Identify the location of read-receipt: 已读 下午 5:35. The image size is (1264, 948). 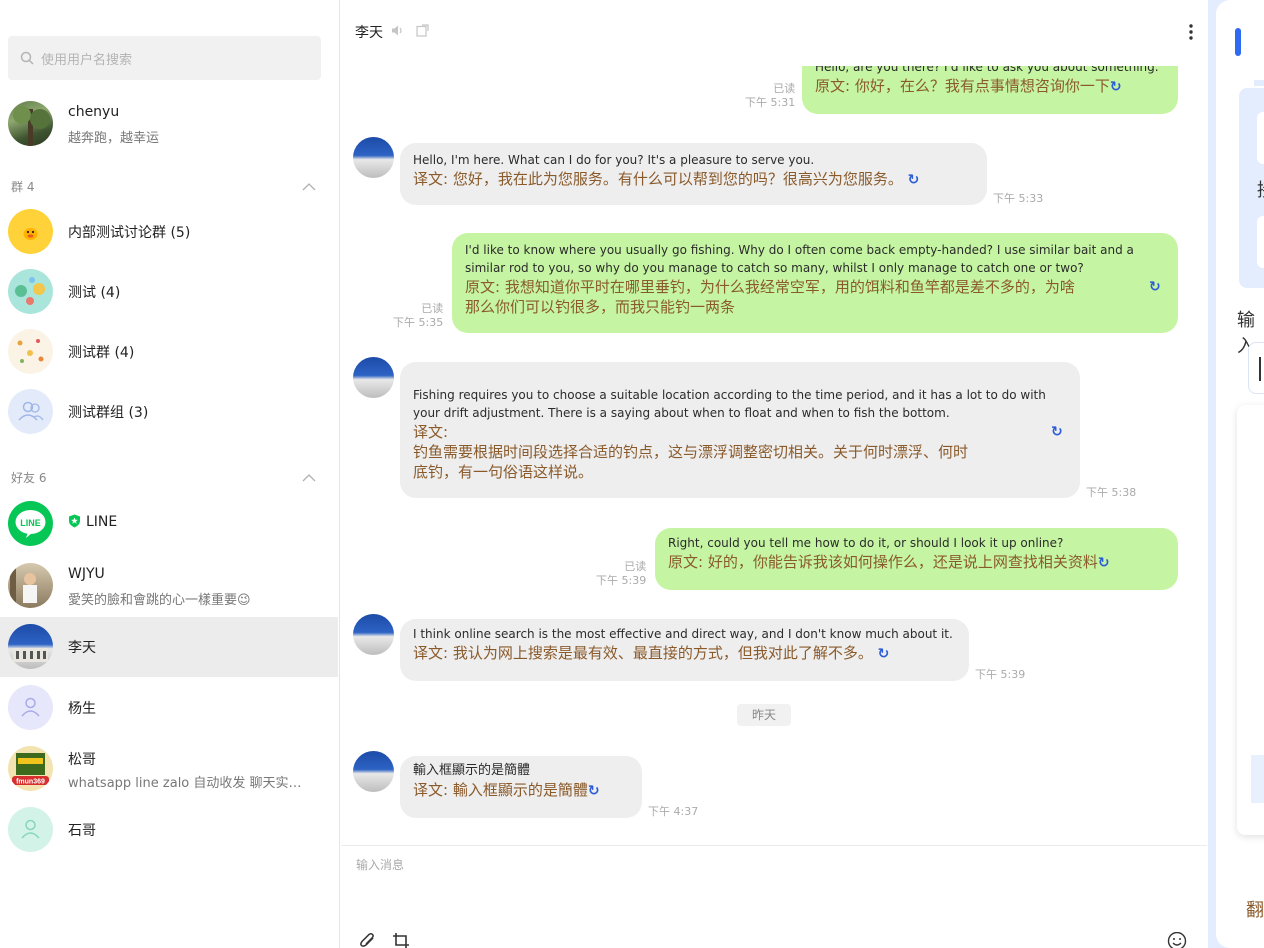
(418, 315).